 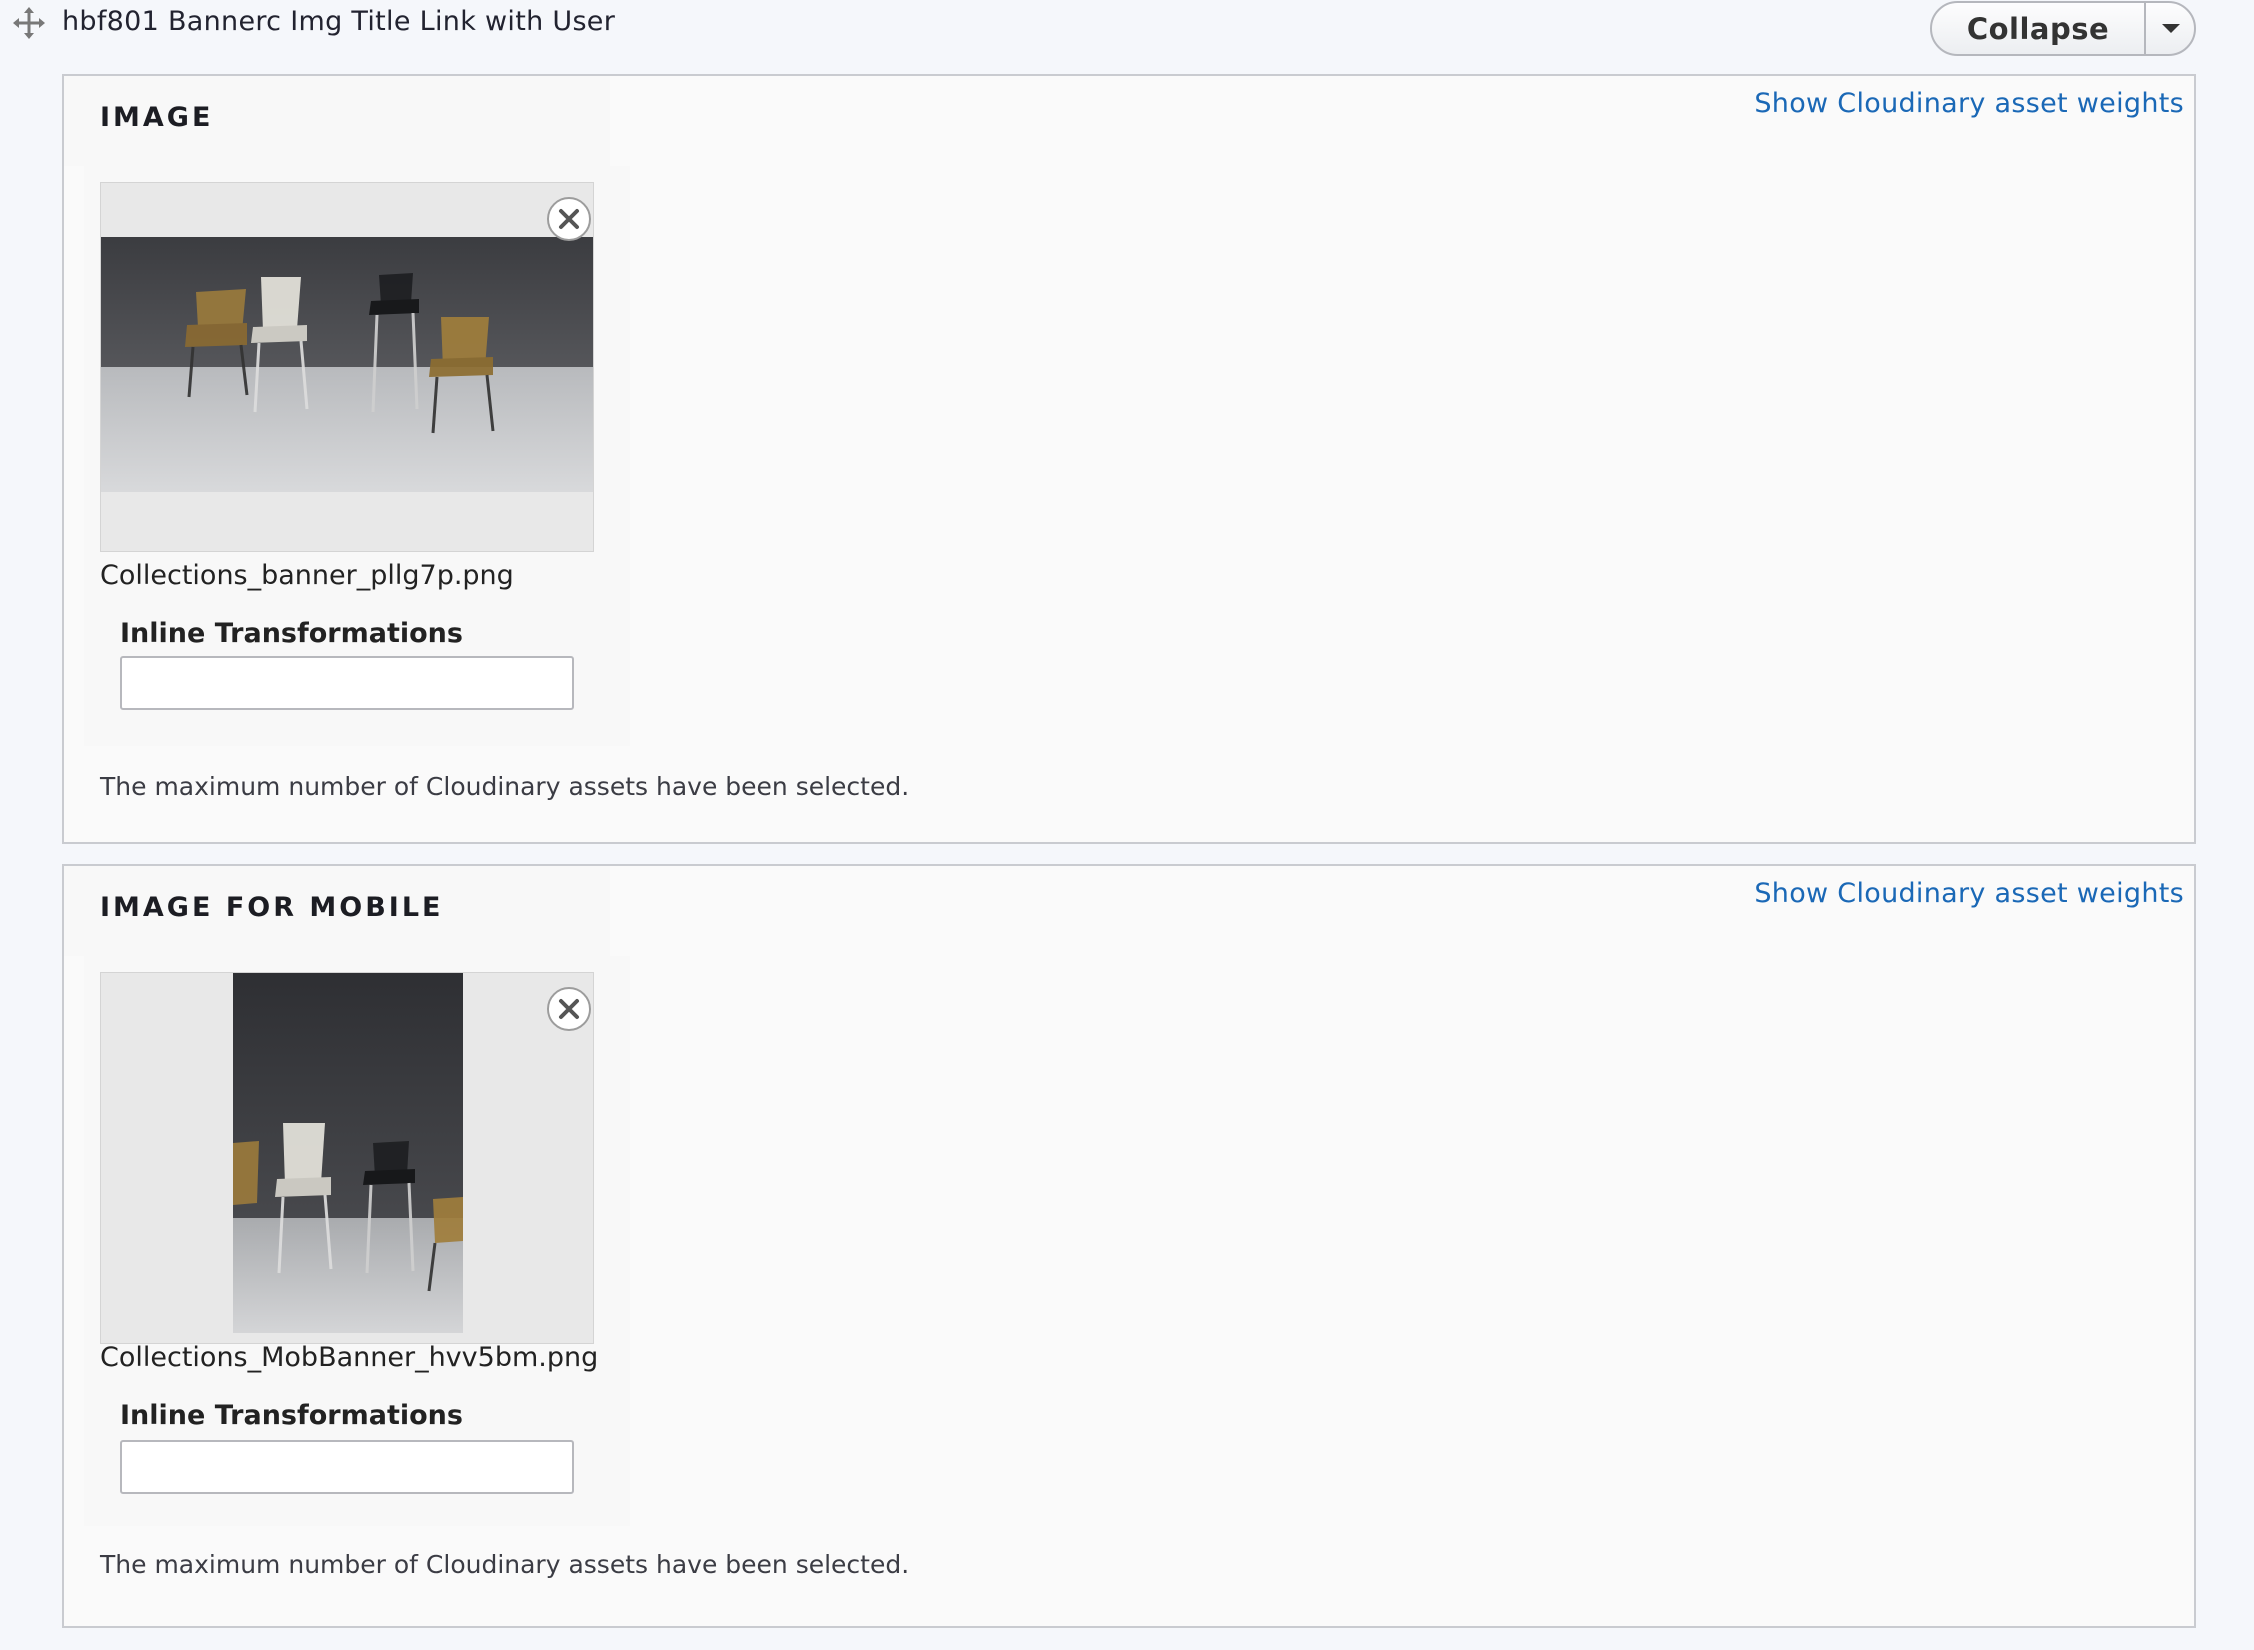 I want to click on actions-dropdown-toggle, so click(x=2170, y=28).